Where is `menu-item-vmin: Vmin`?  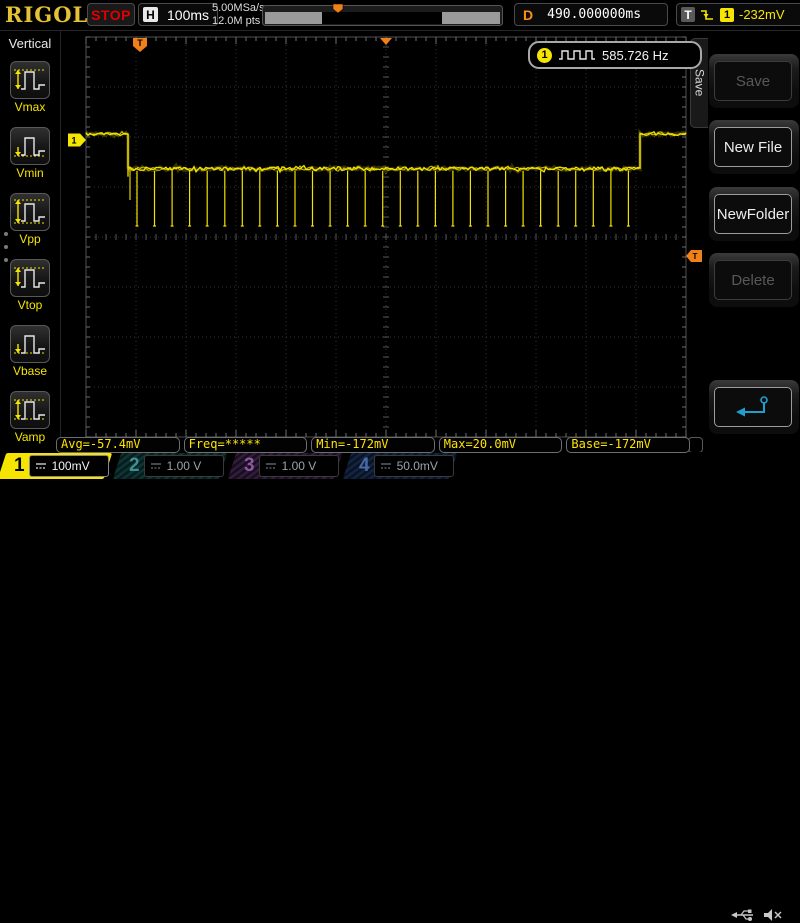 menu-item-vmin: Vmin is located at coordinates (30, 153).